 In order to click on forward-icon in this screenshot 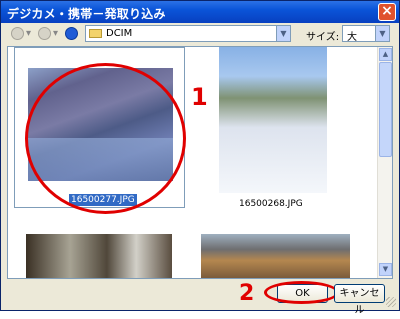, I will do `click(44, 33)`.